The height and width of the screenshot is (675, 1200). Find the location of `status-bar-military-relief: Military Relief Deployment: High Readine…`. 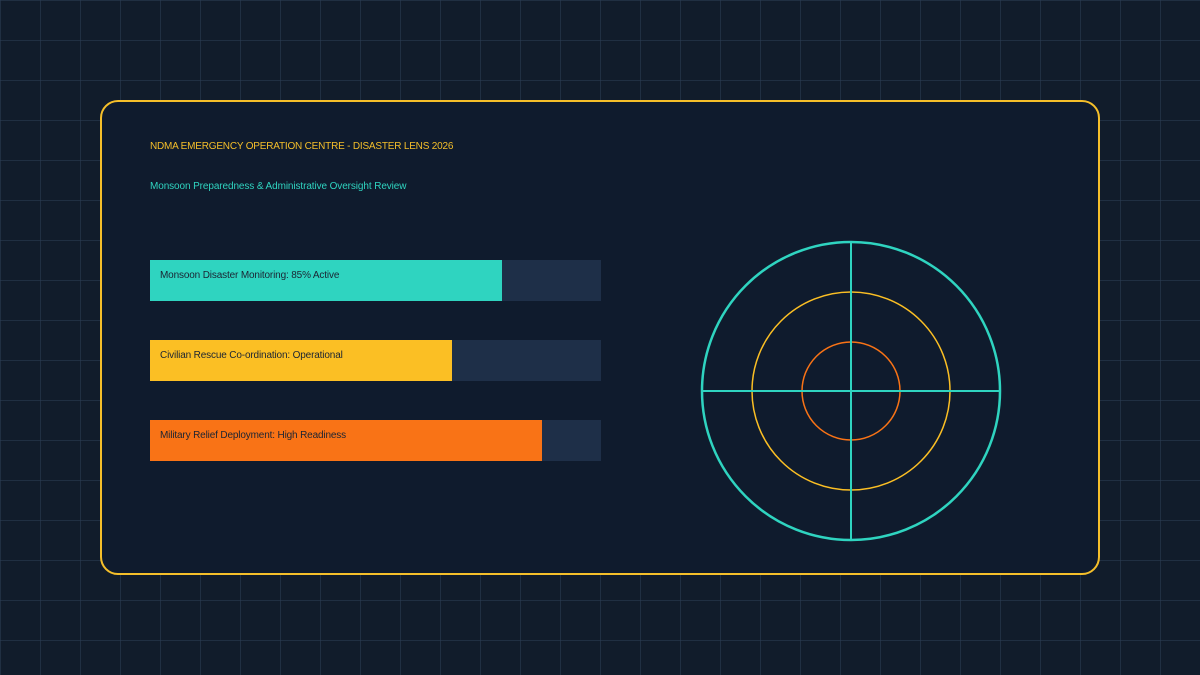

status-bar-military-relief: Military Relief Deployment: High Readine… is located at coordinates (375, 440).